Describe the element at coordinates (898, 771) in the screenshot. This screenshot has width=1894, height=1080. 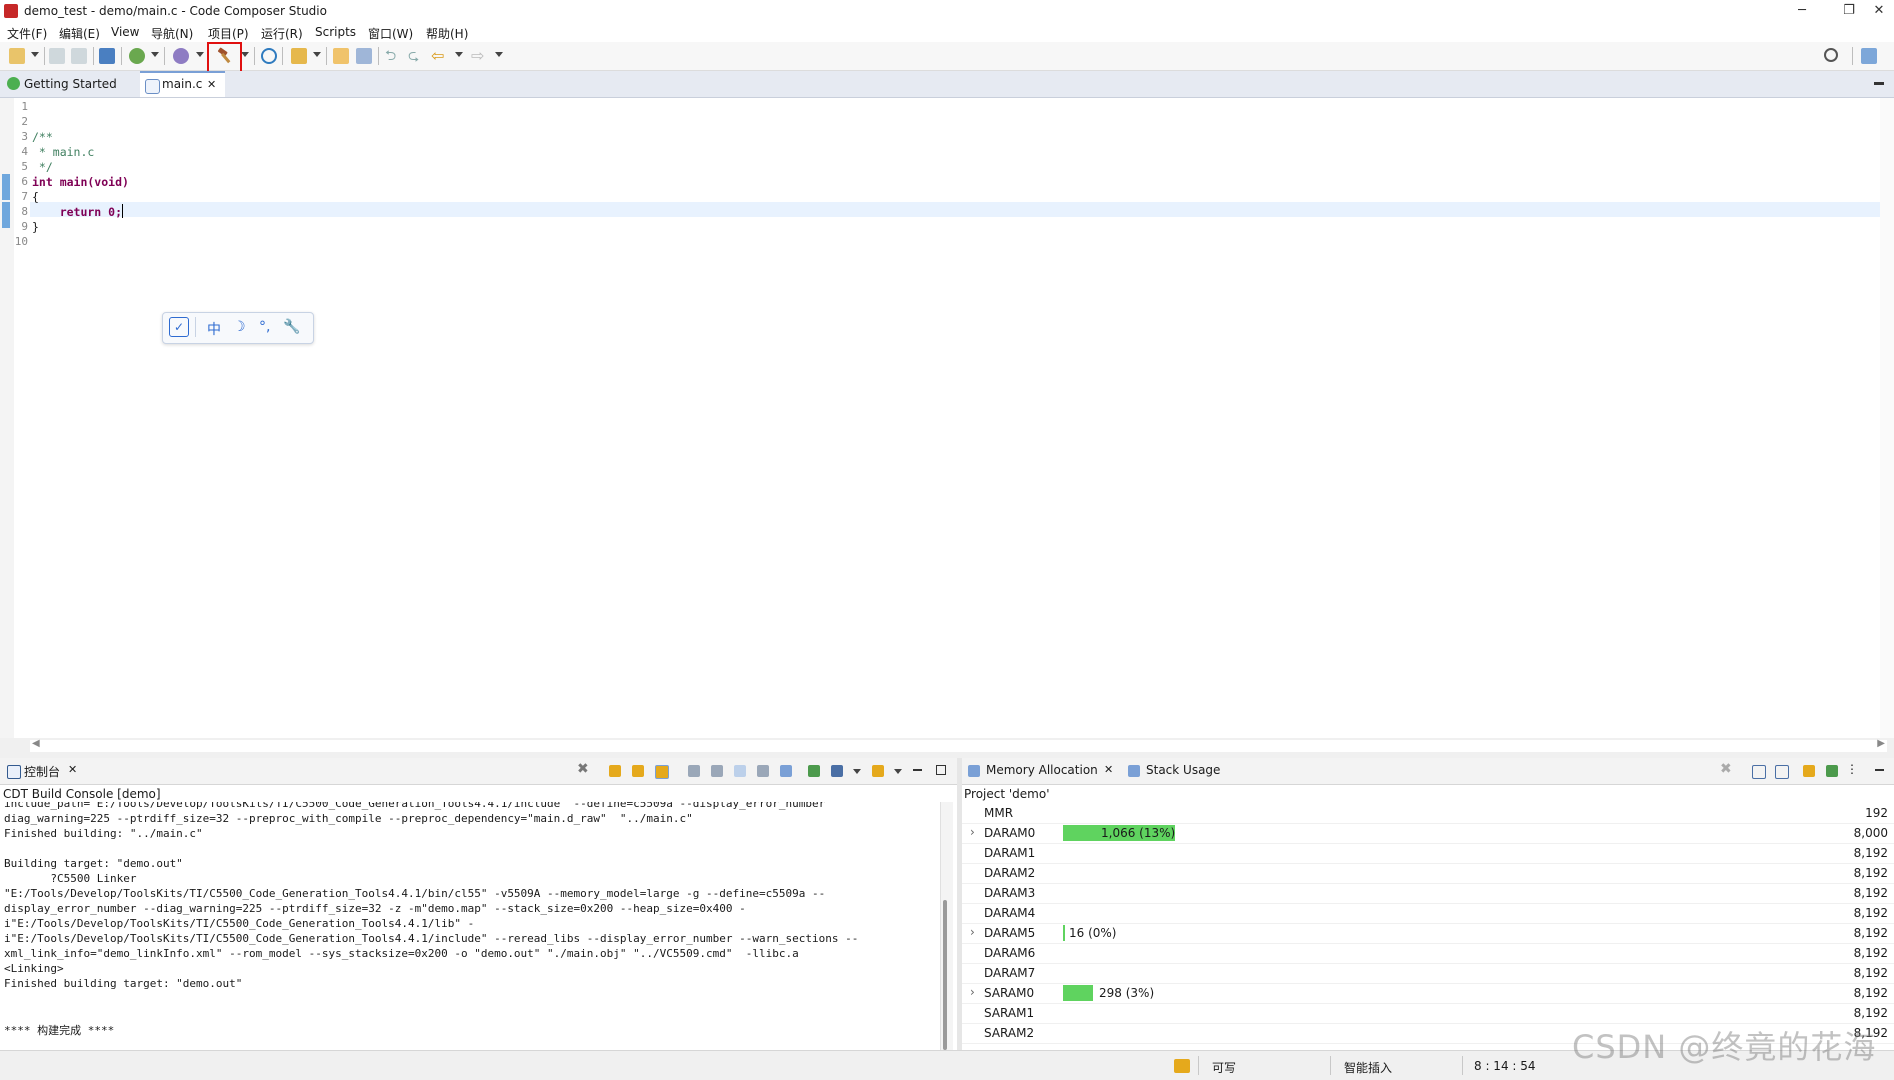
I see `new-console-dropdown-icon` at that location.